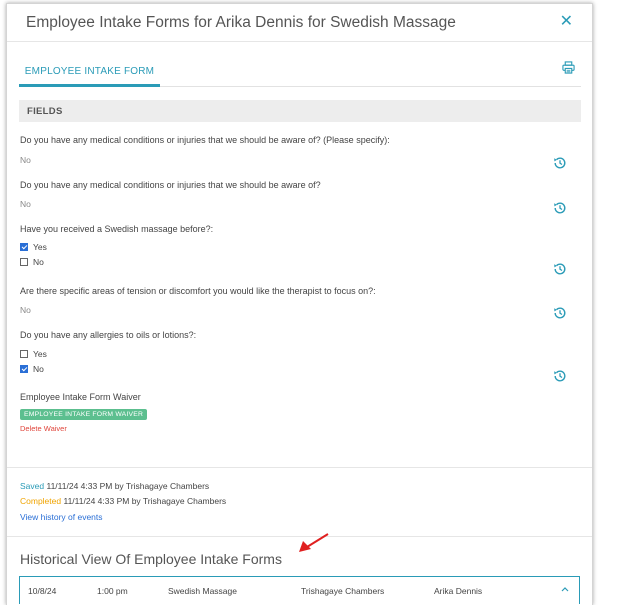 This screenshot has width=643, height=605. What do you see at coordinates (145, 501) in the screenshot?
I see `completed-text: 11/11/24 4:33 PM by Trishagaye Chambers` at bounding box center [145, 501].